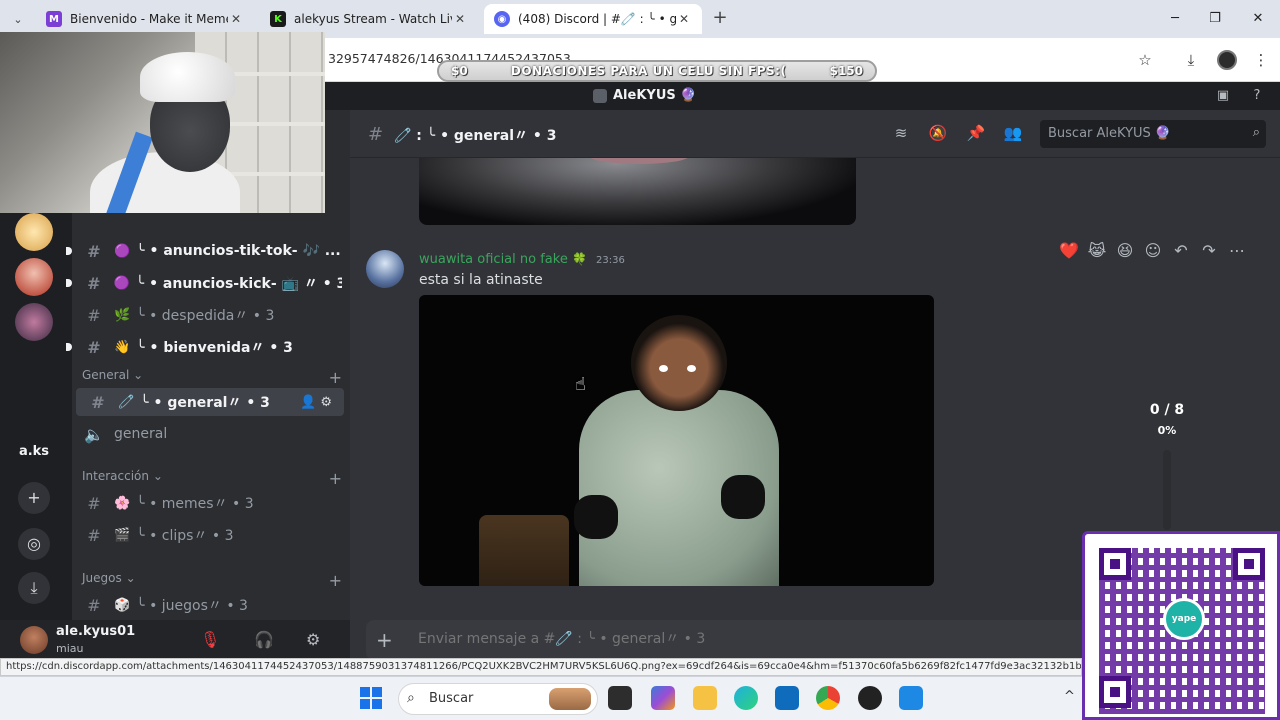  Describe the element at coordinates (746, 698) in the screenshot. I see `edge-icon` at that location.